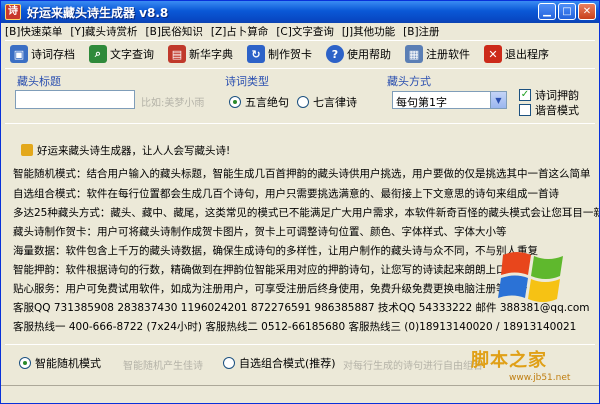  I want to click on register-button: ▦ 注册软件, so click(437, 54).